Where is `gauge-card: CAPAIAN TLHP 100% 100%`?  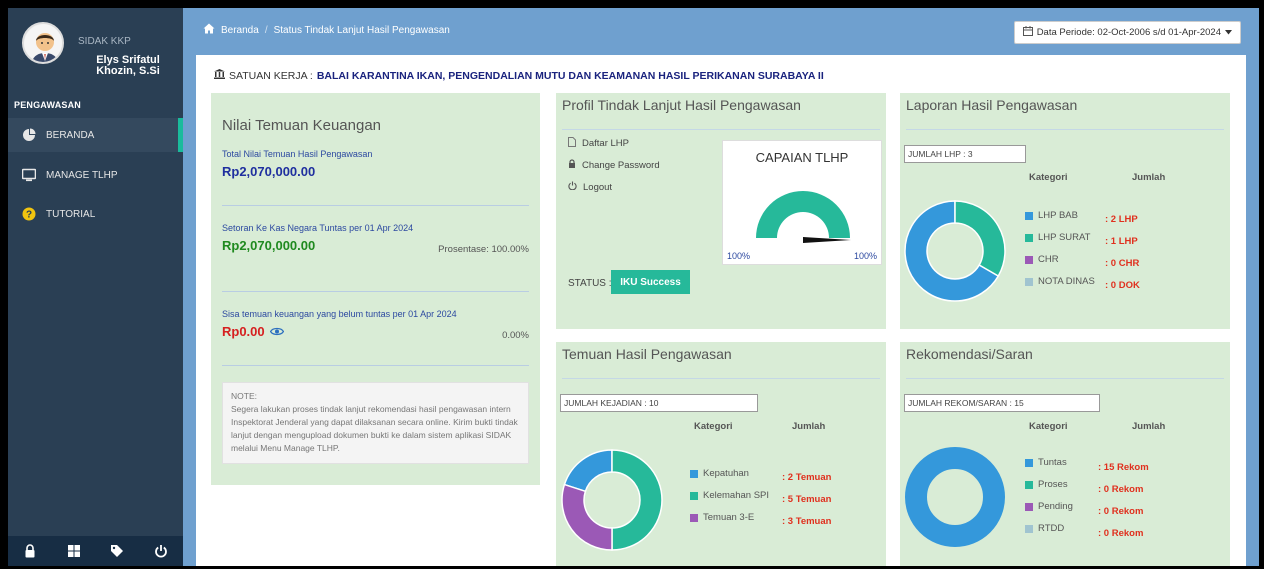 gauge-card: CAPAIAN TLHP 100% 100% is located at coordinates (802, 202).